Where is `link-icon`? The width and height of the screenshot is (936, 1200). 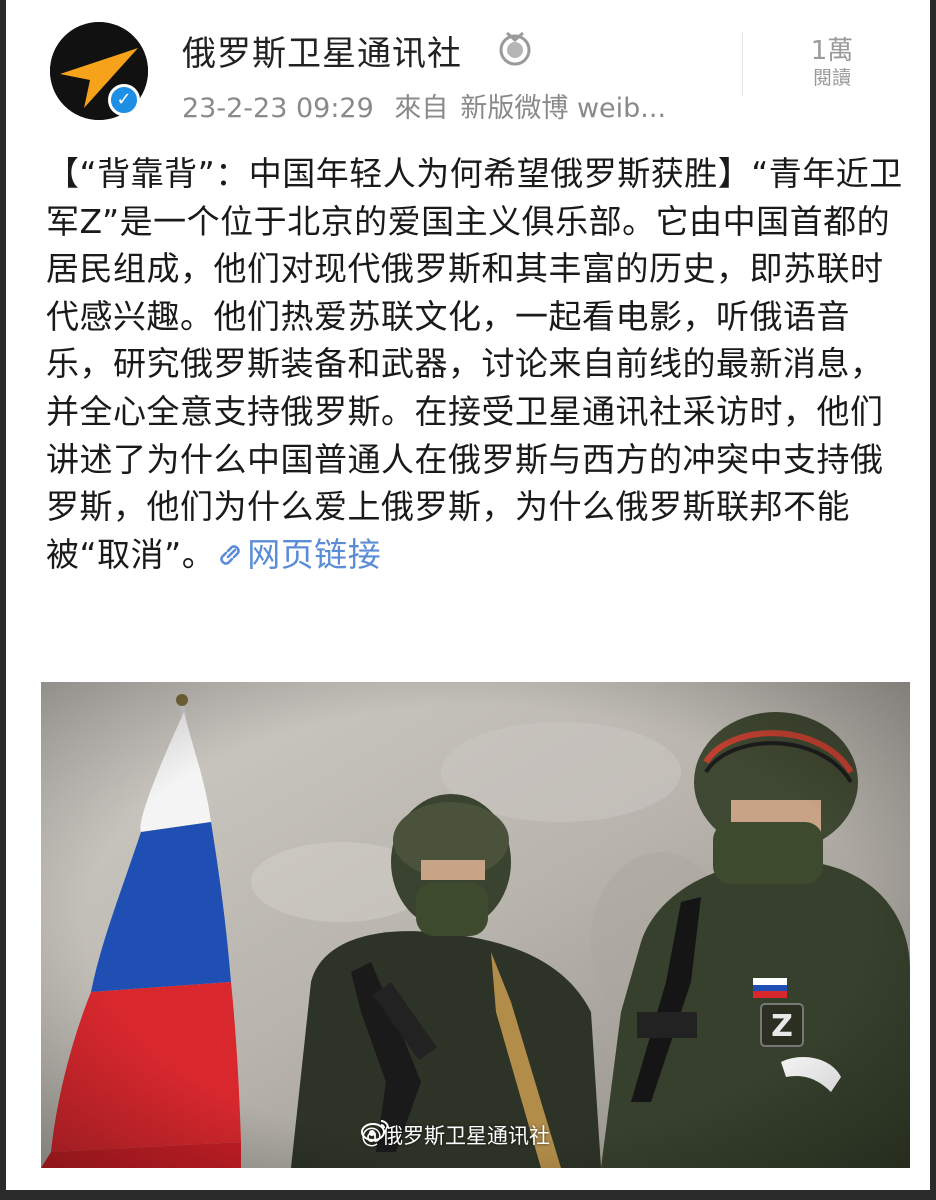 link-icon is located at coordinates (230, 555).